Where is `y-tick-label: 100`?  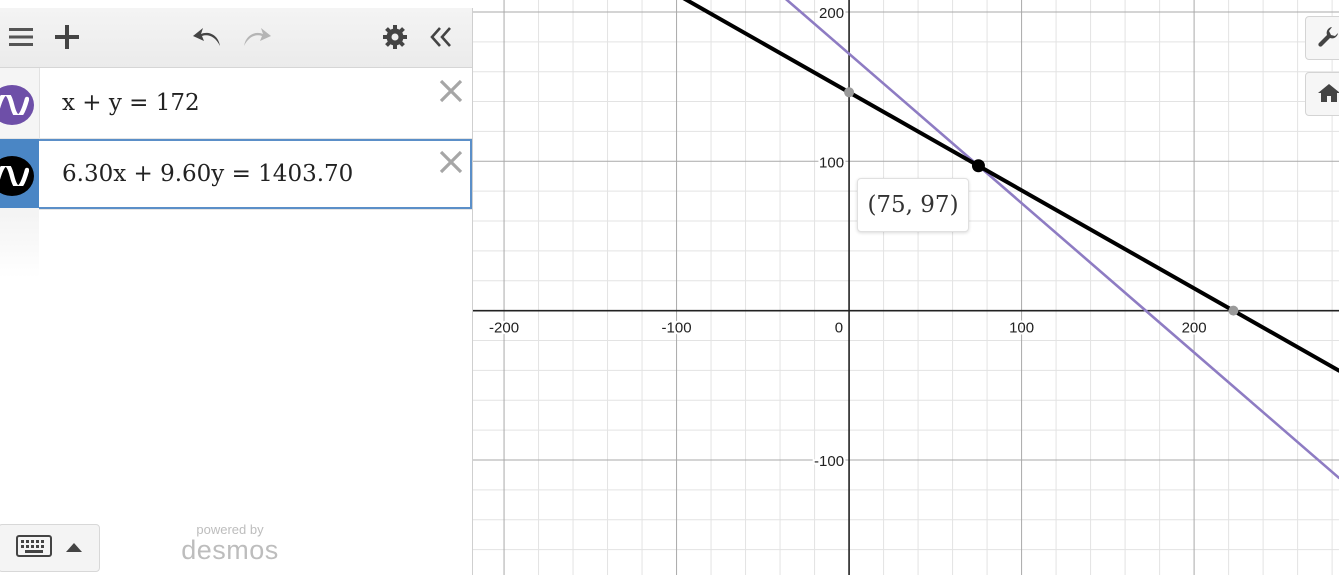
y-tick-label: 100 is located at coordinates (831, 162).